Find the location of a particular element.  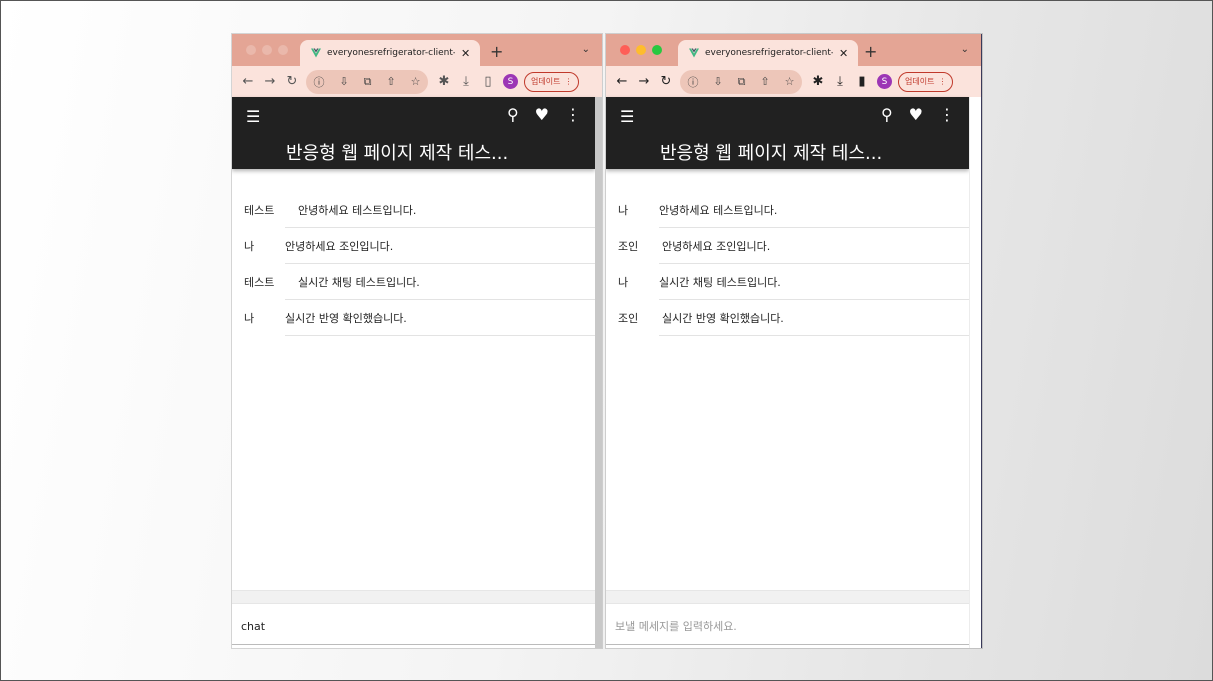

window-edge is located at coordinates (975, 372).